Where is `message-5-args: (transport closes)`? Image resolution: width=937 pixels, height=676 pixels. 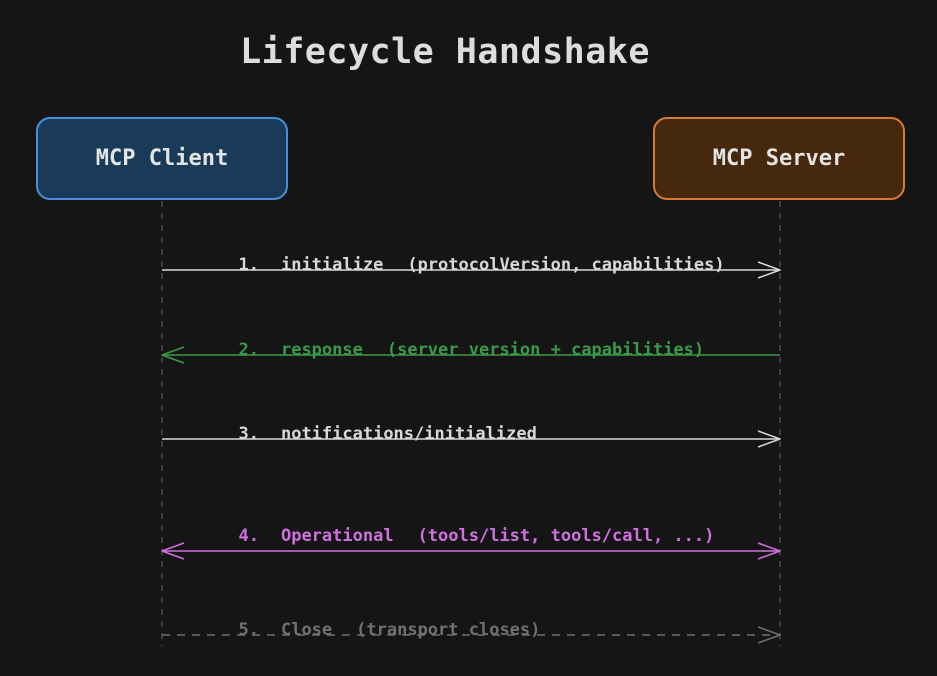 message-5-args: (transport closes) is located at coordinates (448, 630).